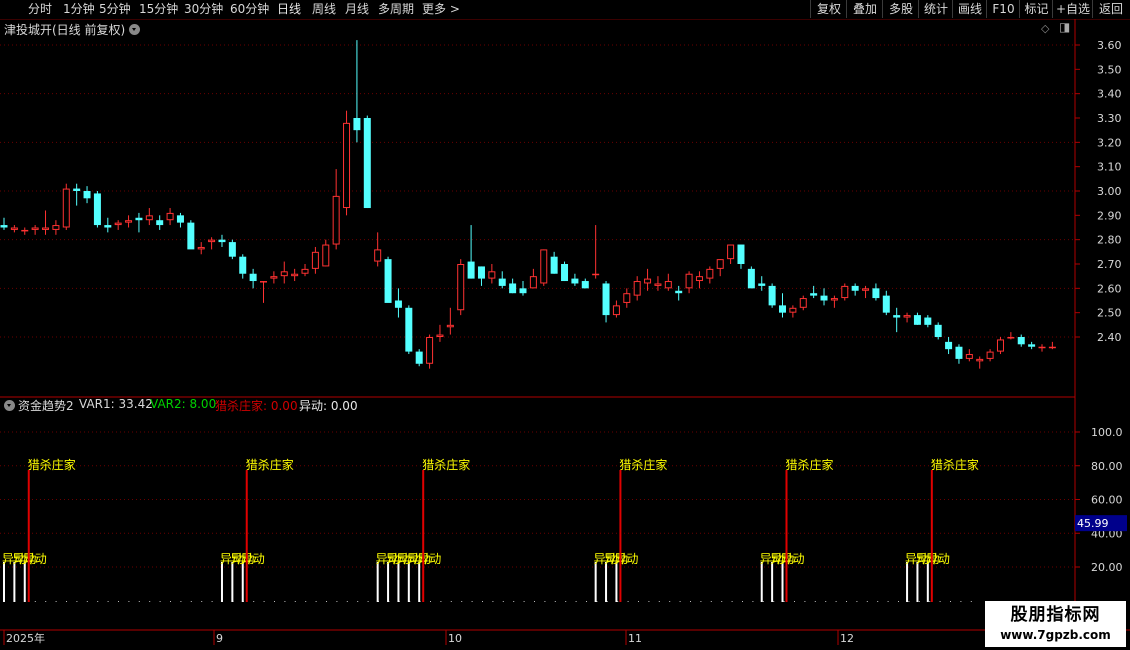 This screenshot has height=650, width=1130. Describe the element at coordinates (1045, 28) in the screenshot. I see `diamond-icon: ◇` at that location.